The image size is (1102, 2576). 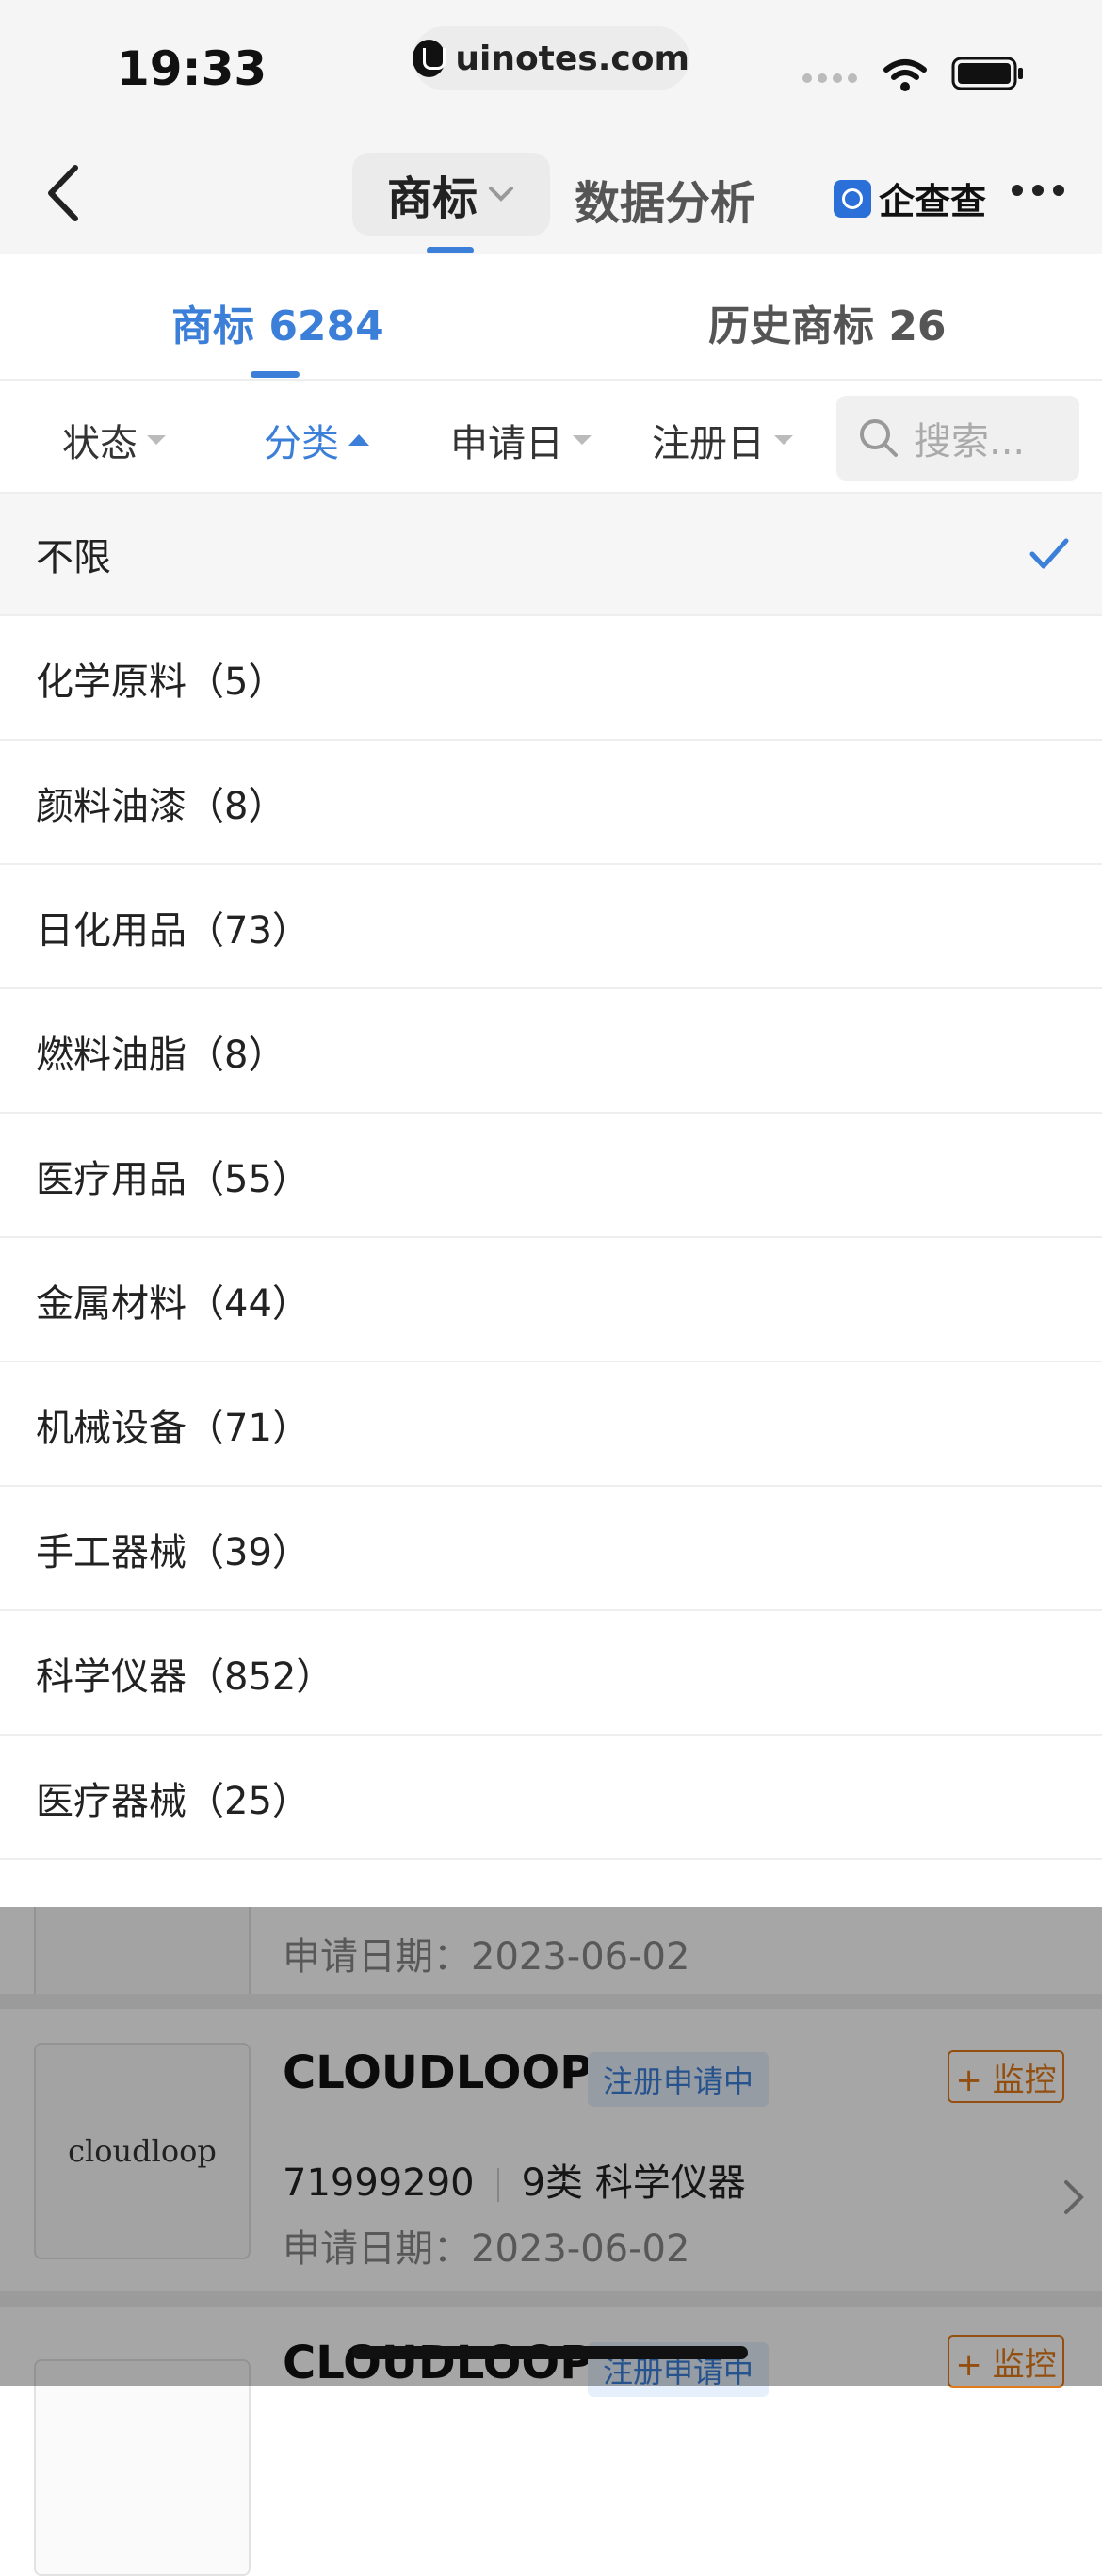 I want to click on filter-register-date: 注册日, so click(x=722, y=440).